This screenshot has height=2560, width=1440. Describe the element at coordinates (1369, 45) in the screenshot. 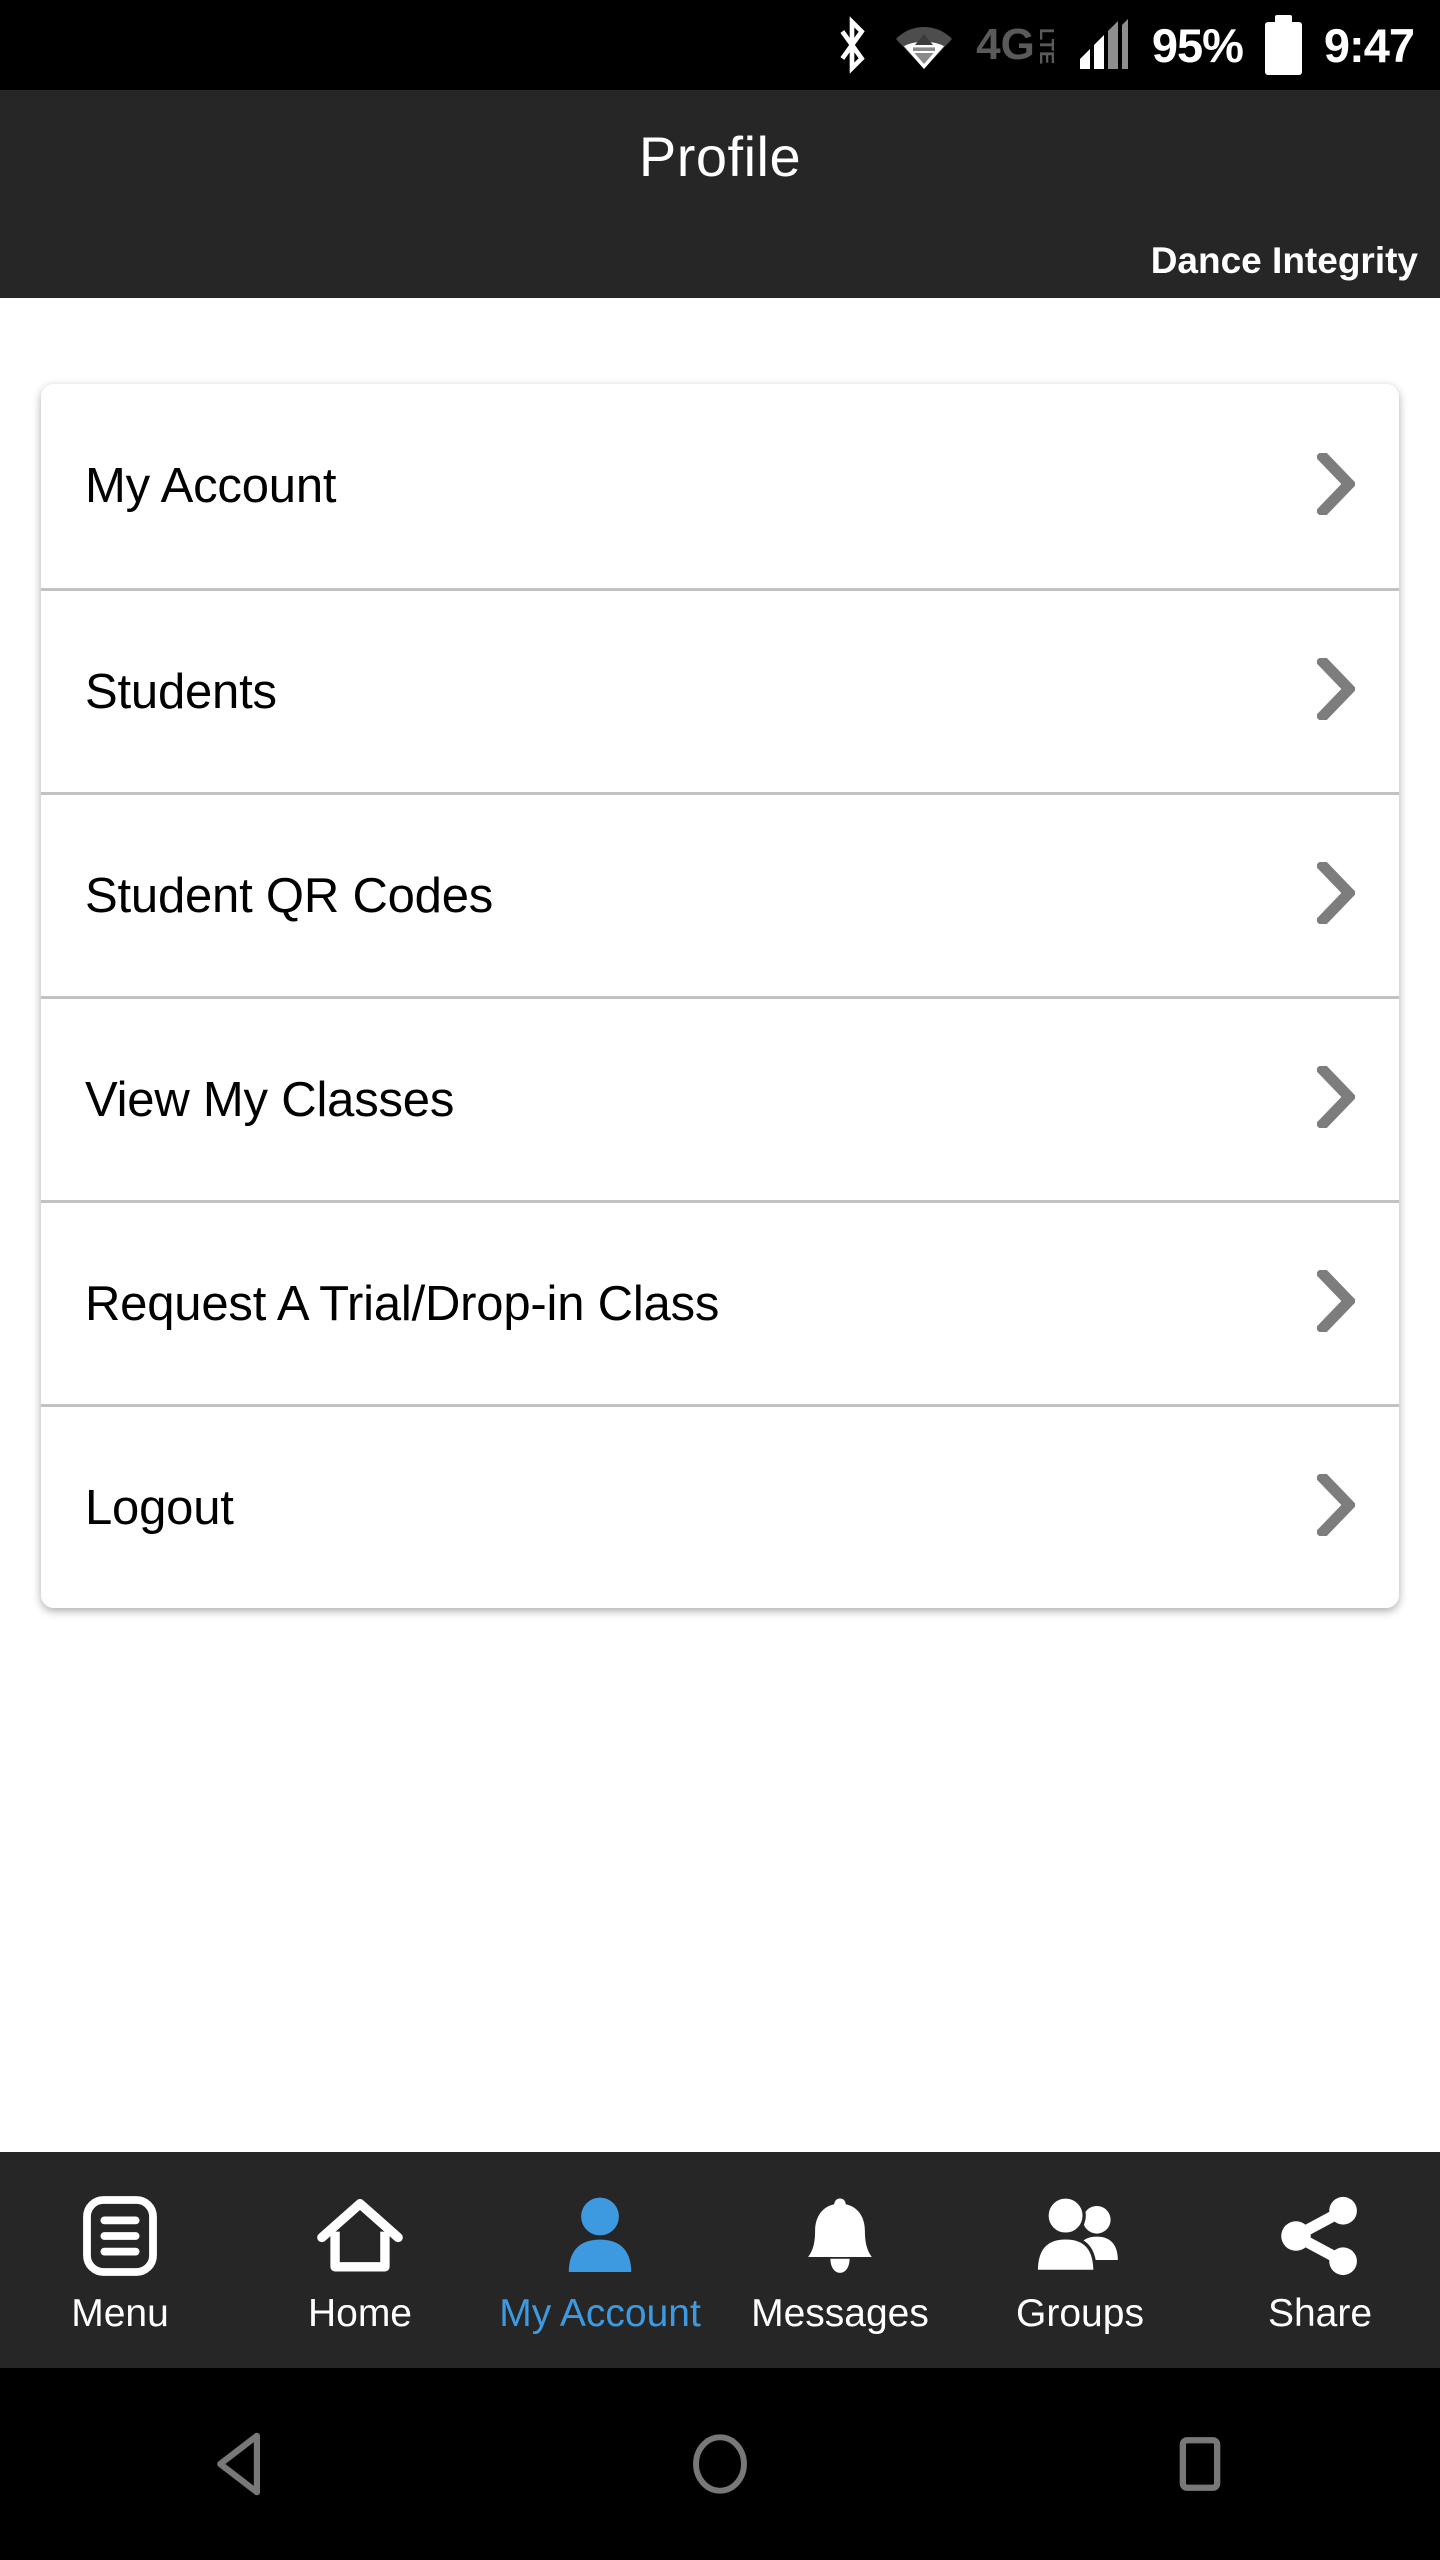

I see `clock-label: 9:47` at that location.